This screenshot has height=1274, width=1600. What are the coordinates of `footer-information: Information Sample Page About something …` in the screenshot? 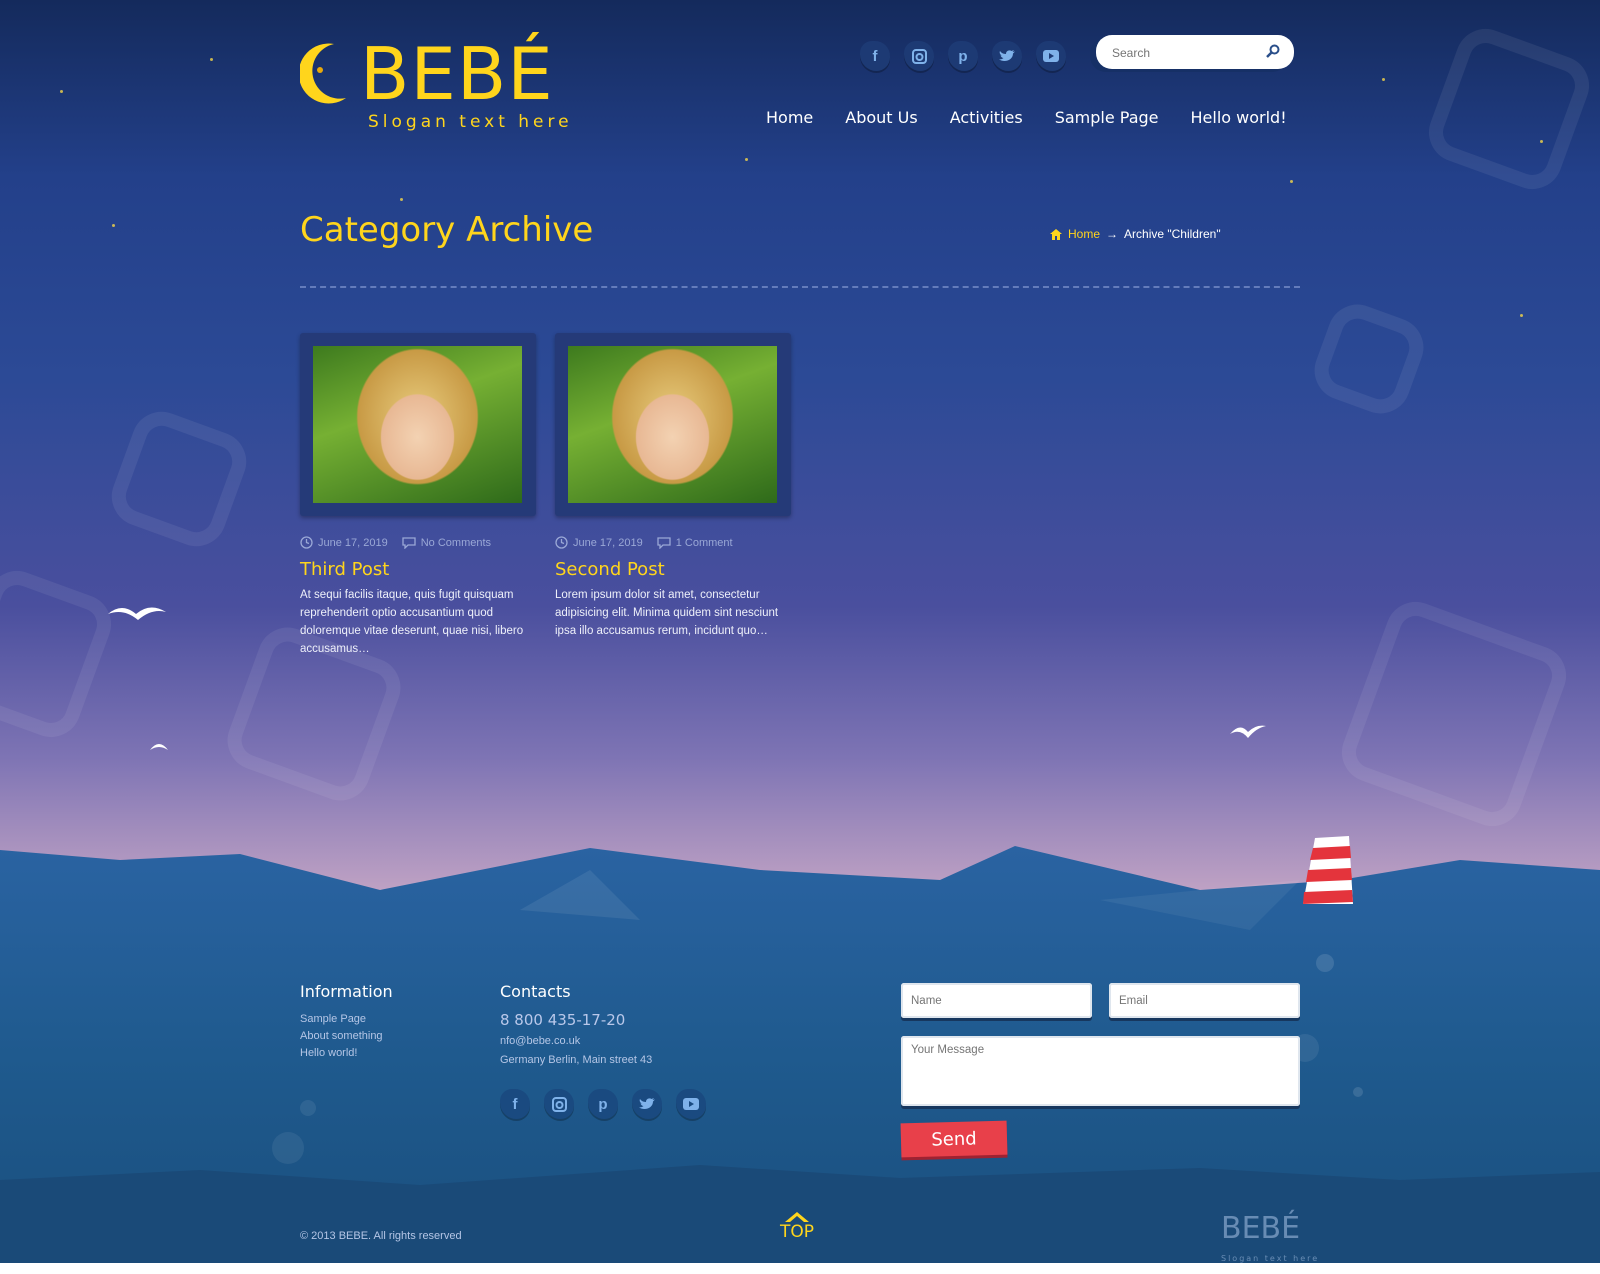 It's located at (346, 1022).